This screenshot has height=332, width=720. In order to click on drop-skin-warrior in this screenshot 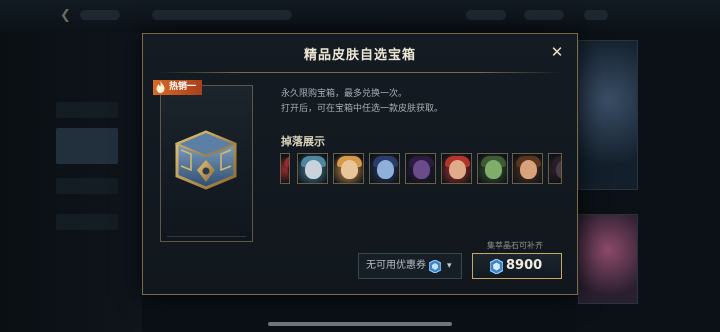, I will do `click(527, 168)`.